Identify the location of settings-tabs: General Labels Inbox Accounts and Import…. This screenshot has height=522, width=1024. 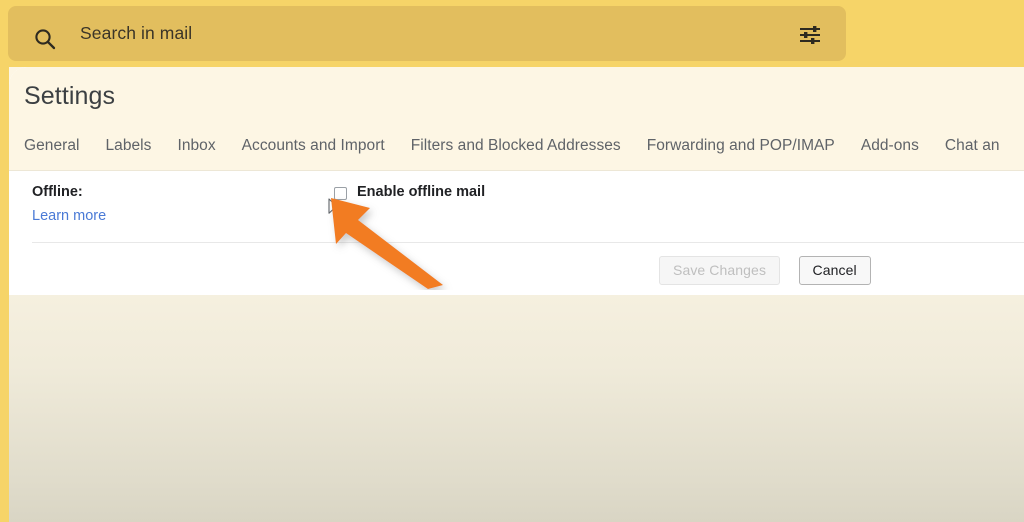
(512, 146).